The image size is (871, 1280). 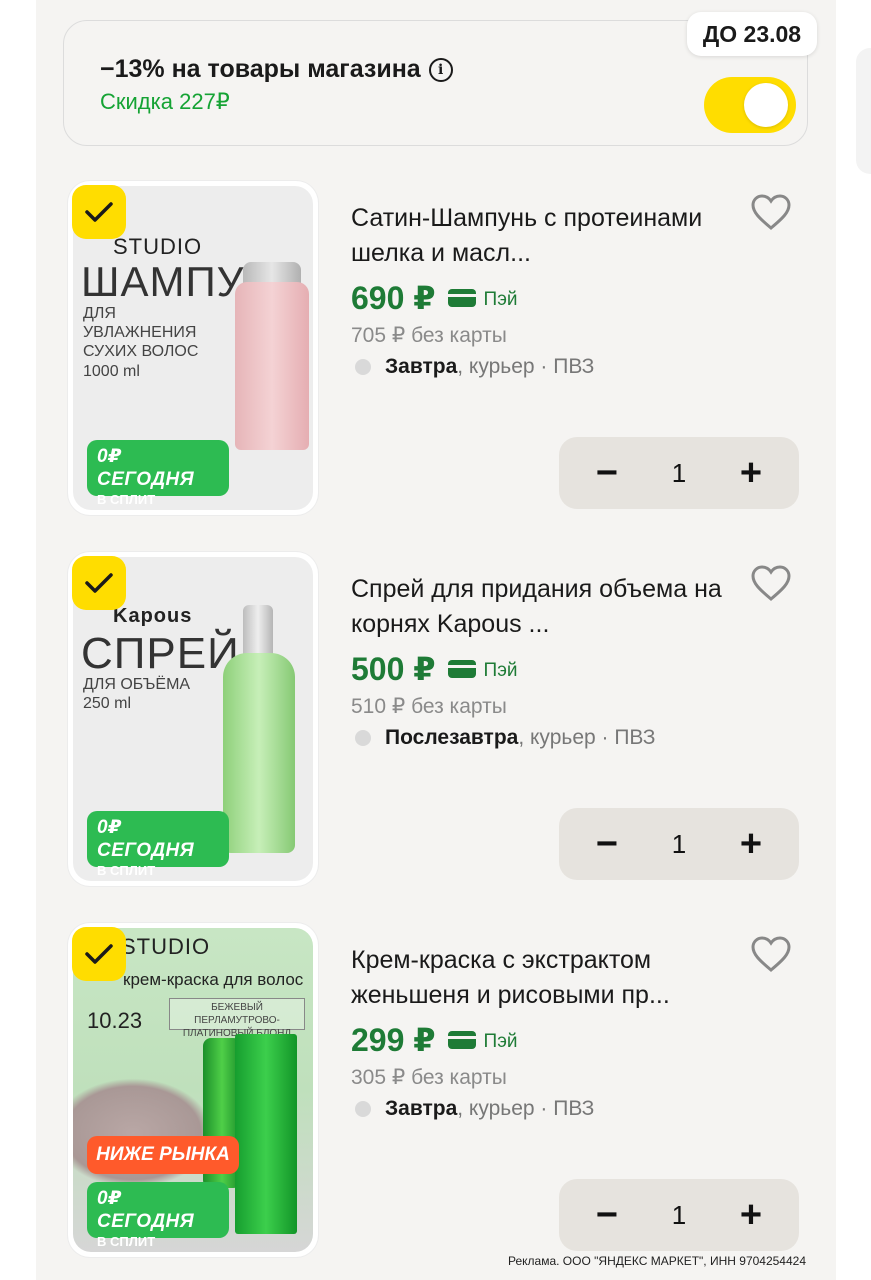 I want to click on price: 500 ₽, so click(x=393, y=669).